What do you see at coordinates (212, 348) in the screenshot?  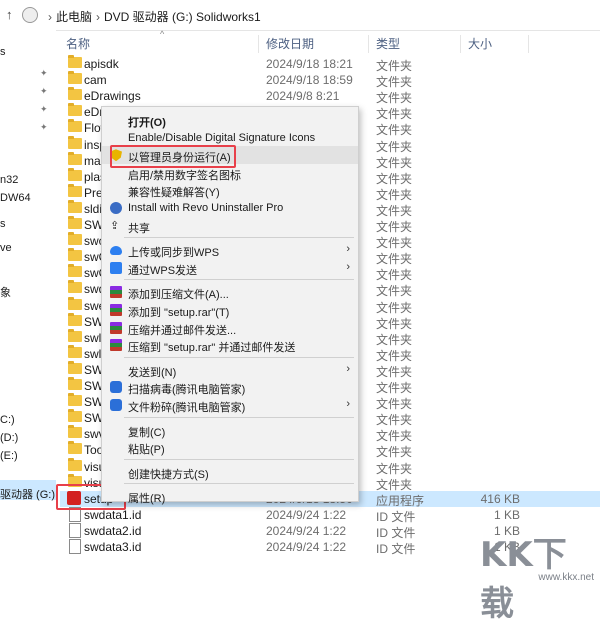 I see `menu-item-label: 压缩到 "setup.rar" 并通过邮件发送` at bounding box center [212, 348].